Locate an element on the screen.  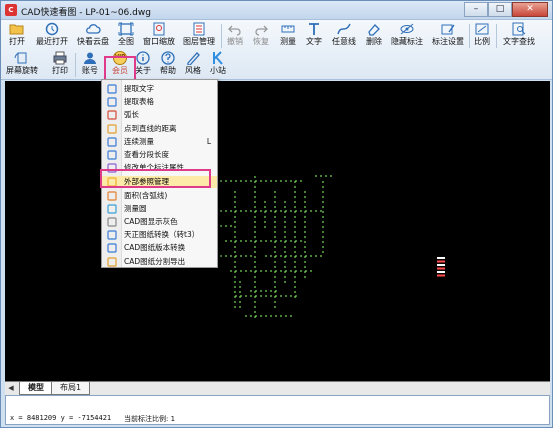
window-controls: – □ ✕ is located at coordinates (506, 9).